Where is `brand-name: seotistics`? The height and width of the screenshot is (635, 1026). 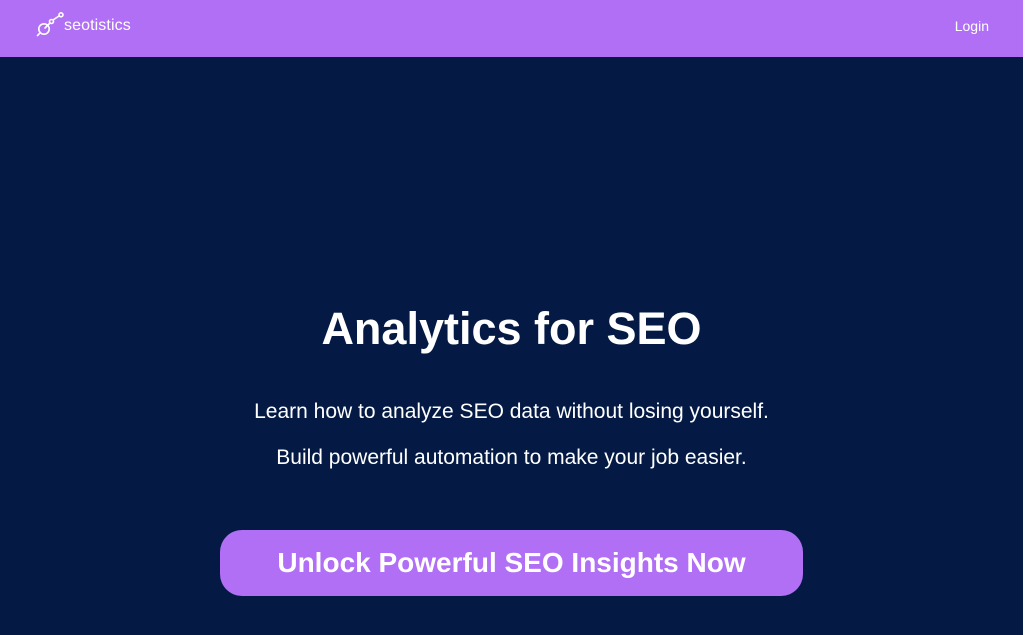
brand-name: seotistics is located at coordinates (97, 25).